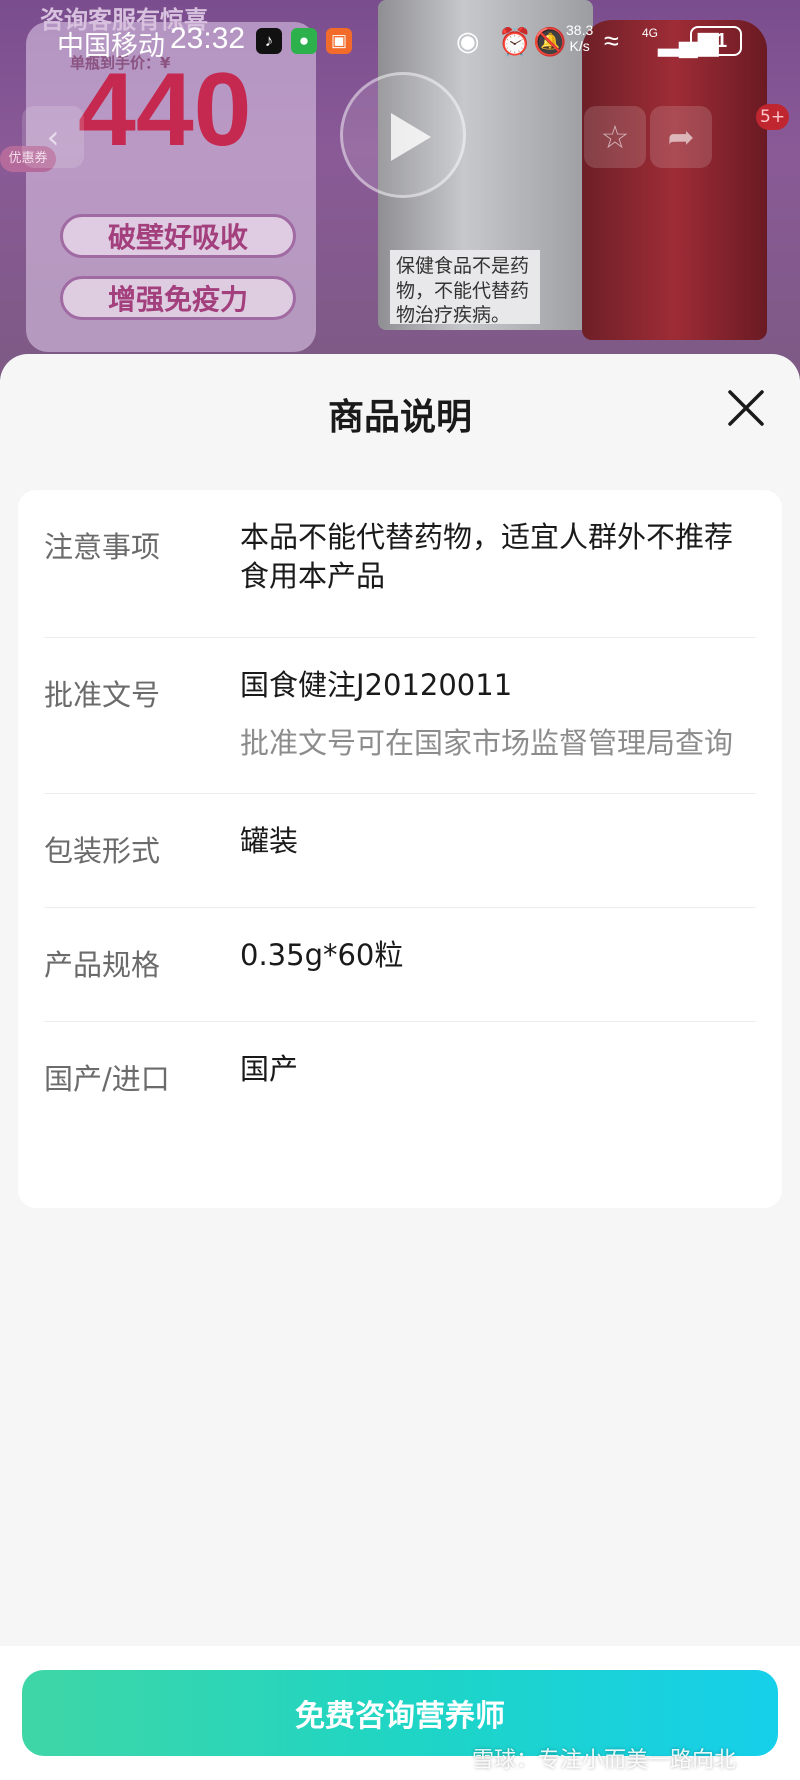  What do you see at coordinates (111, 46) in the screenshot?
I see `carrier-name: 中国移动` at bounding box center [111, 46].